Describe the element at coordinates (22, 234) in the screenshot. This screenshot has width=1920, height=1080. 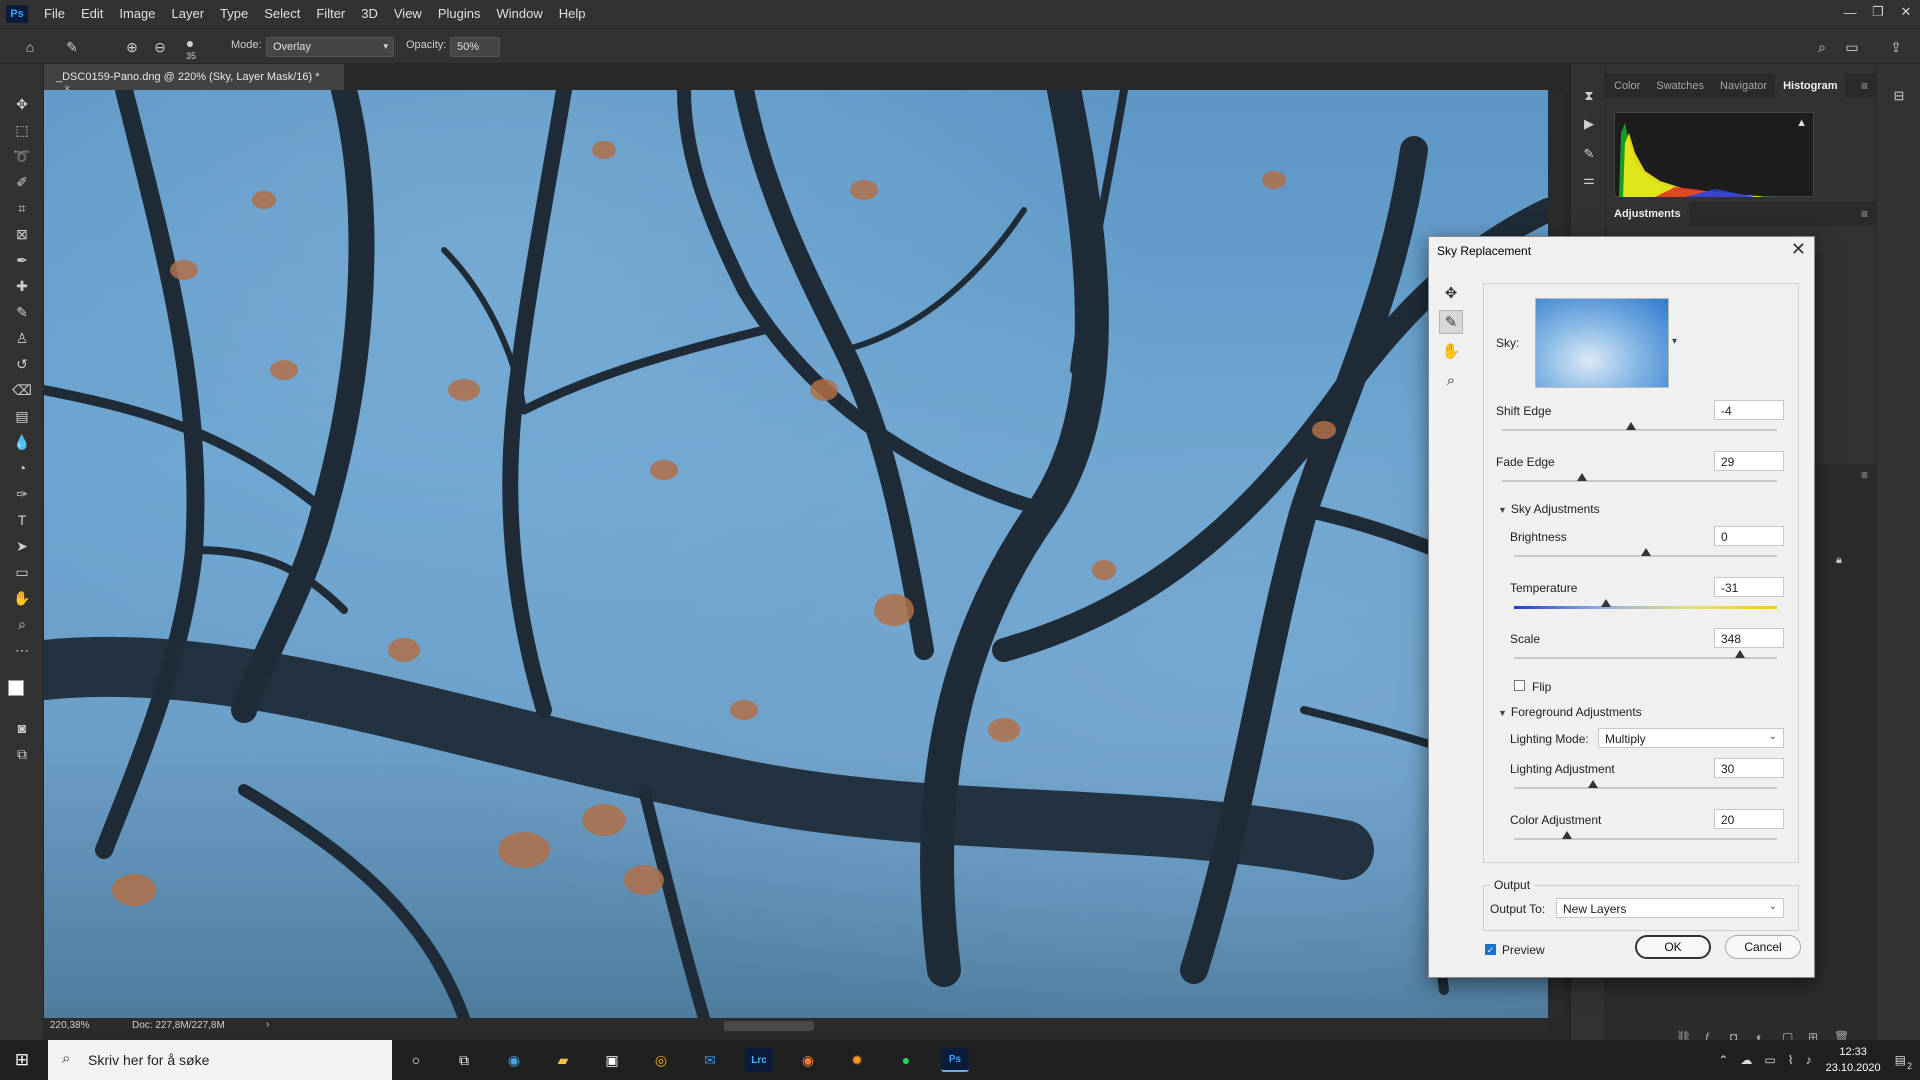
I see `frame-tool-icon: ⊠` at that location.